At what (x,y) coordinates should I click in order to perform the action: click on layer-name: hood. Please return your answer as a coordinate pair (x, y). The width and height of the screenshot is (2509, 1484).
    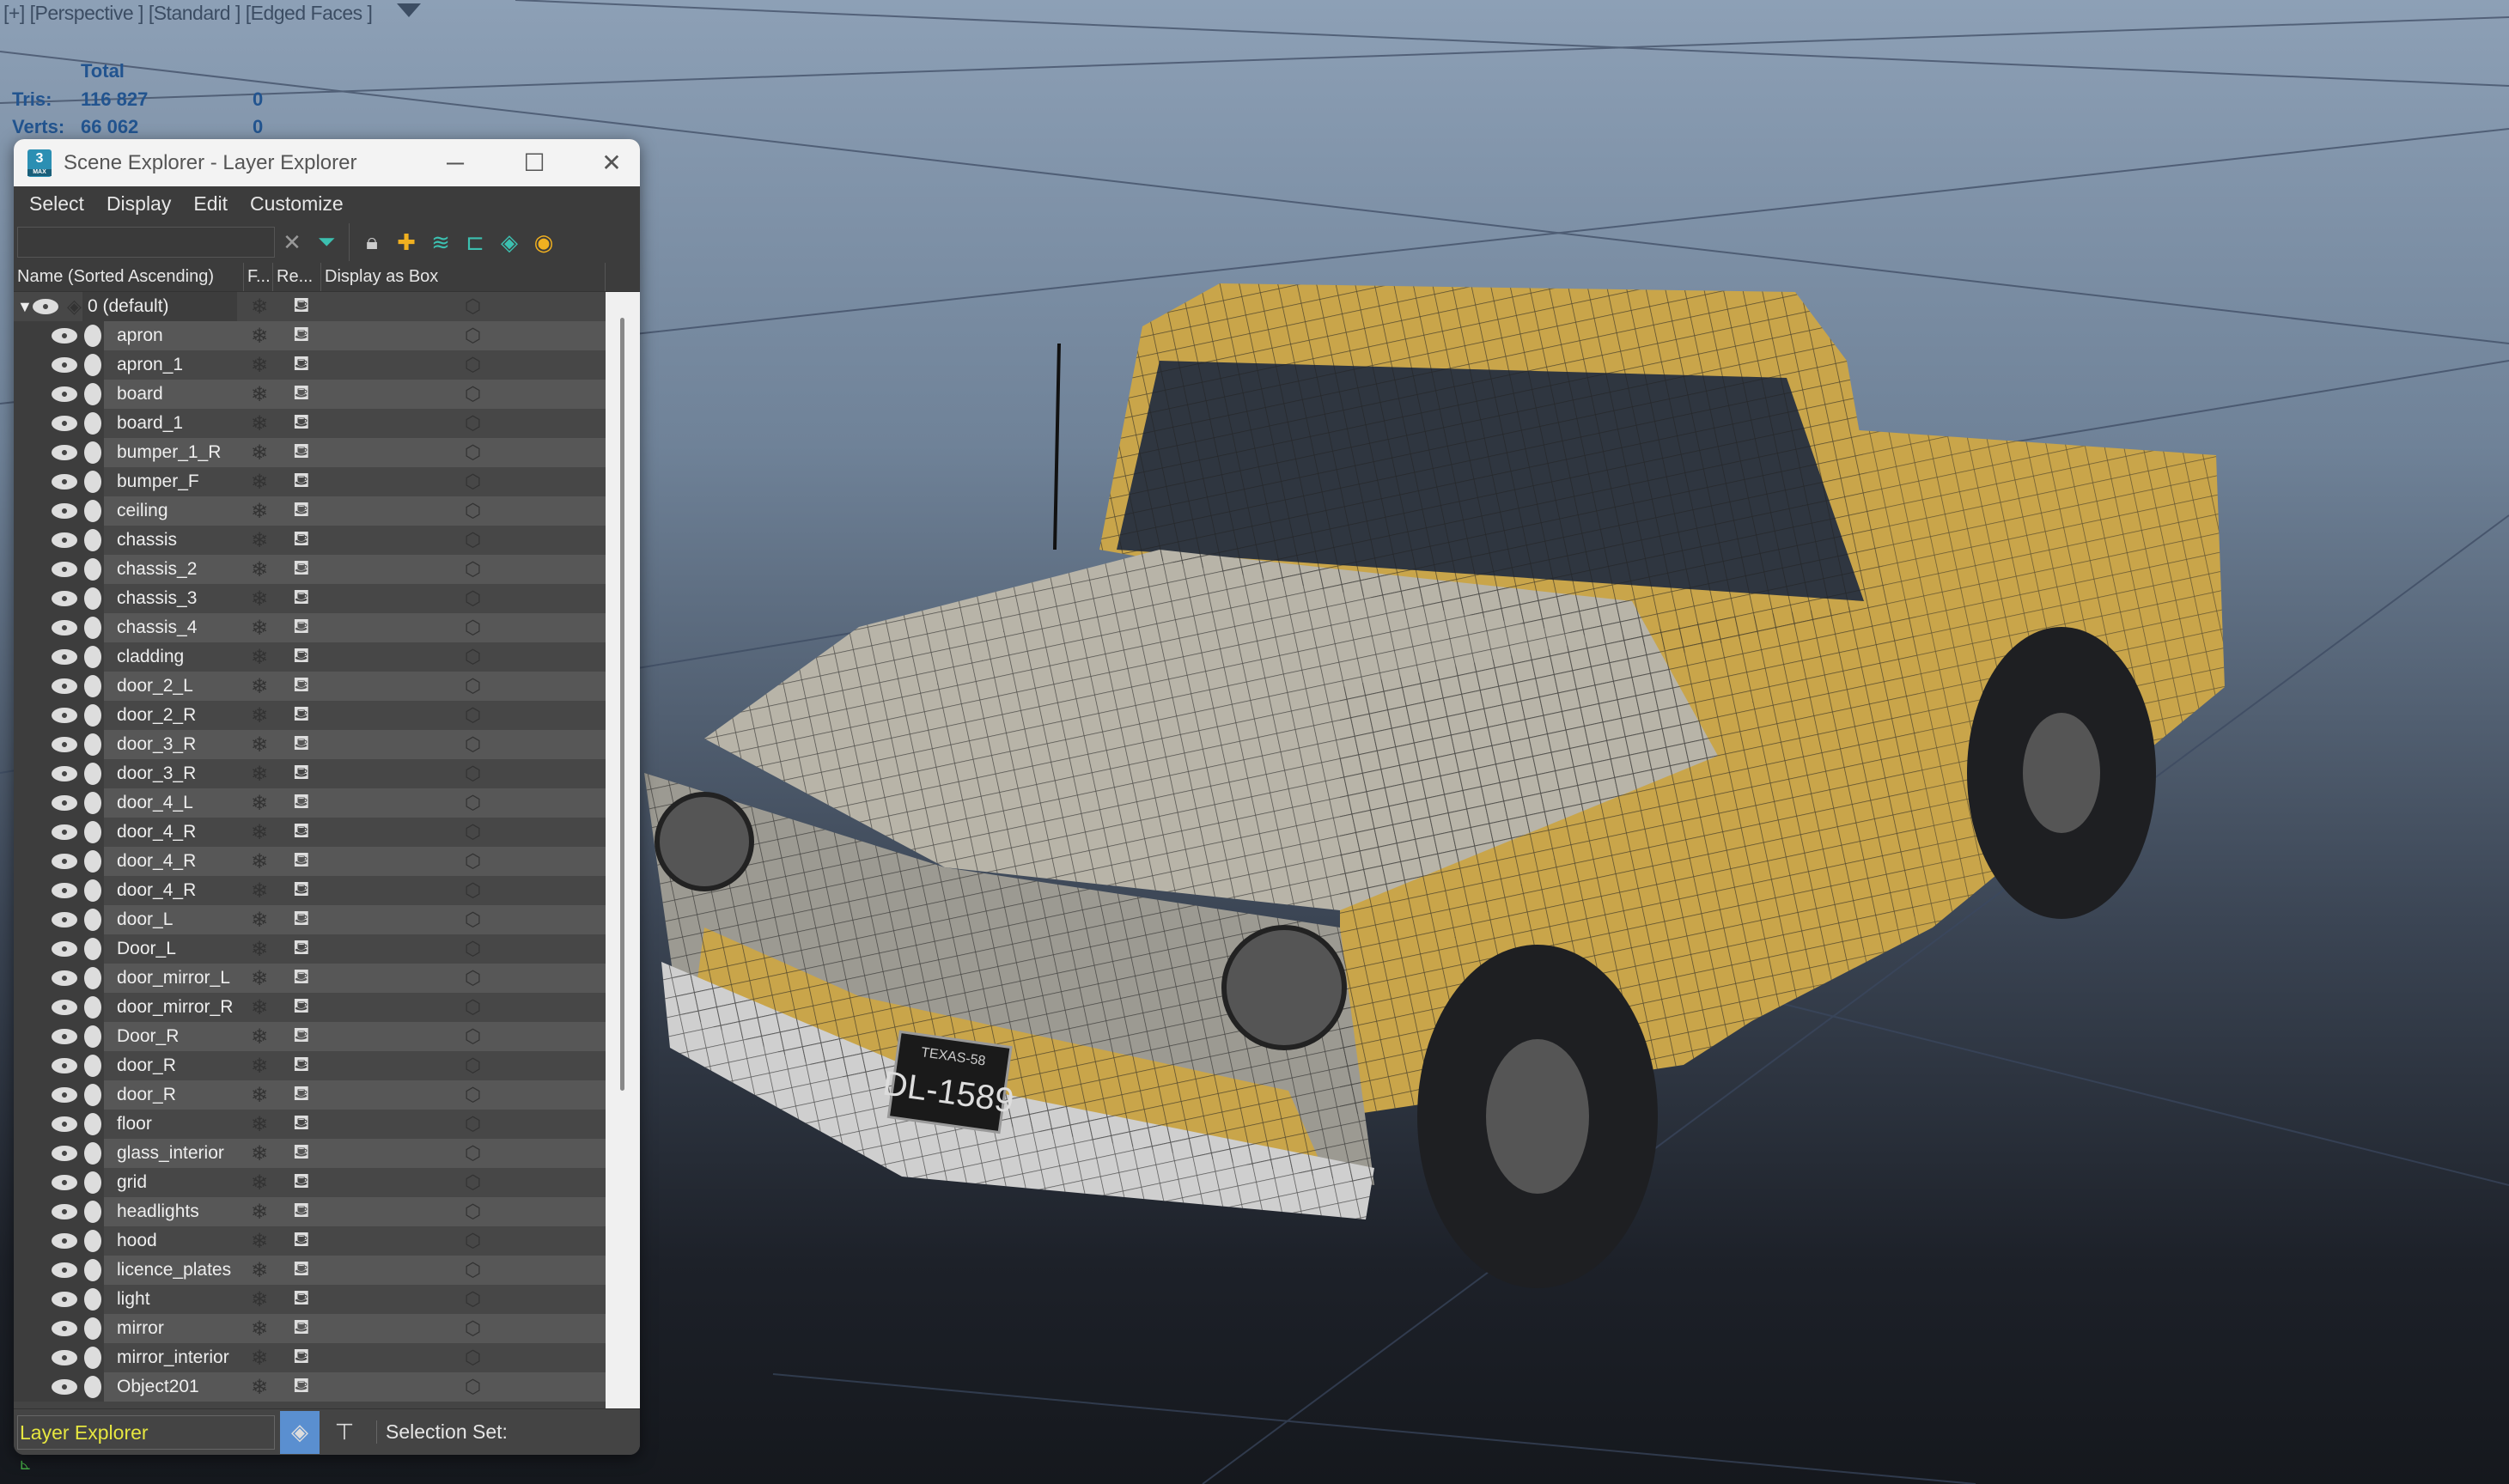
    Looking at the image, I should click on (180, 1241).